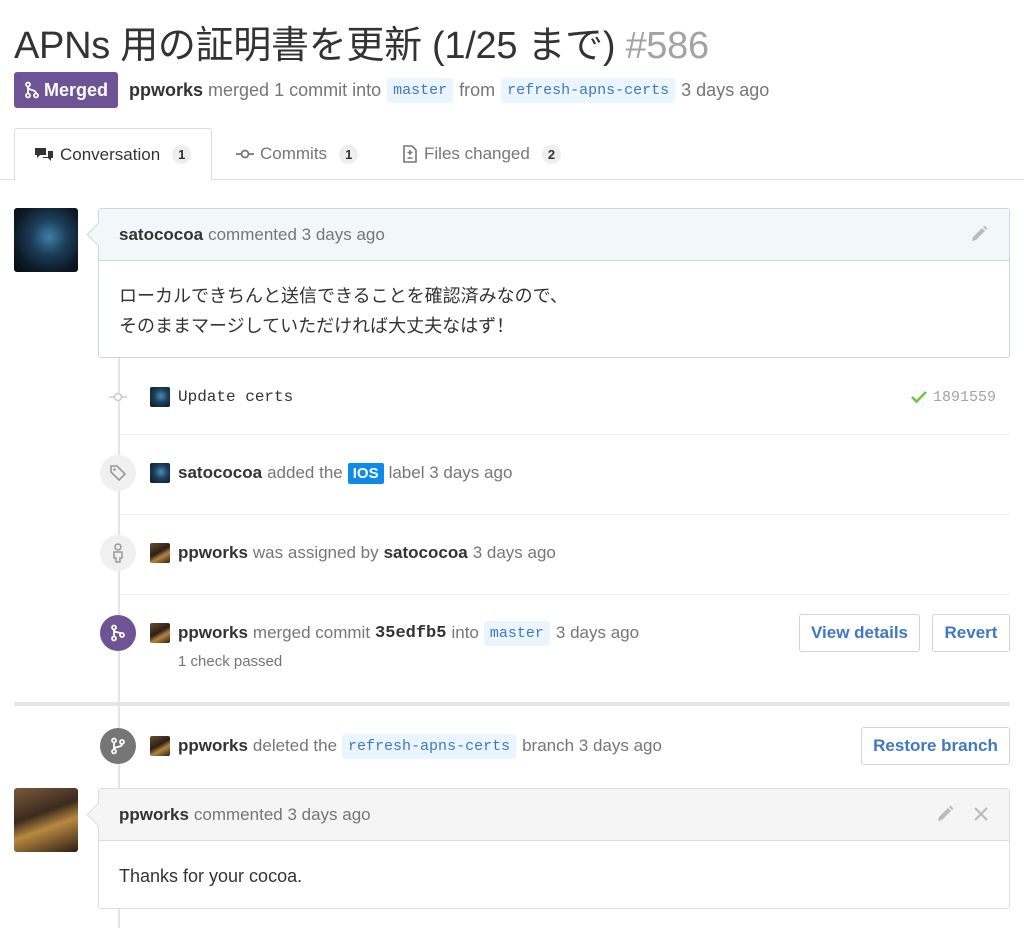  Describe the element at coordinates (420, 90) in the screenshot. I see `base-branch: master` at that location.